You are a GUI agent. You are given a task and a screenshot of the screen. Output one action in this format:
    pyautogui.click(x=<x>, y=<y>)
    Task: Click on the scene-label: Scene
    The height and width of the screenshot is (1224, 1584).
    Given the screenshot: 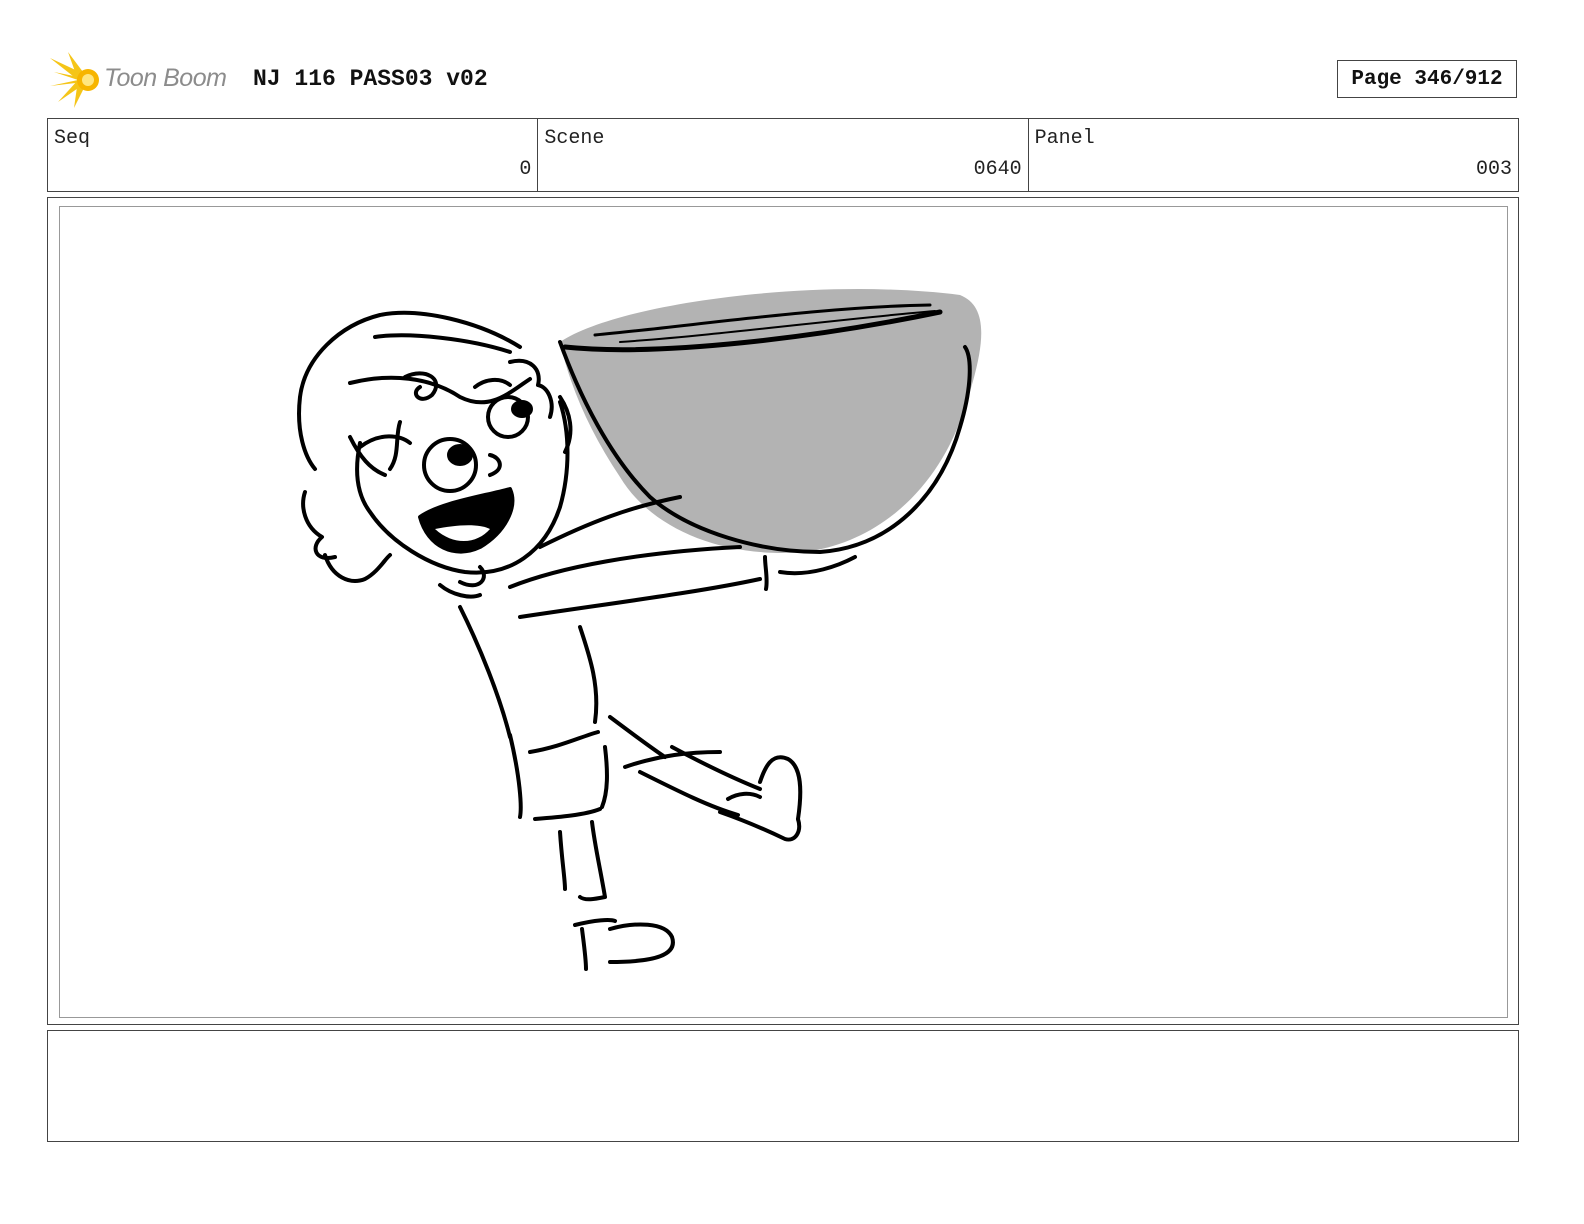 What is the action you would take?
    pyautogui.click(x=574, y=138)
    